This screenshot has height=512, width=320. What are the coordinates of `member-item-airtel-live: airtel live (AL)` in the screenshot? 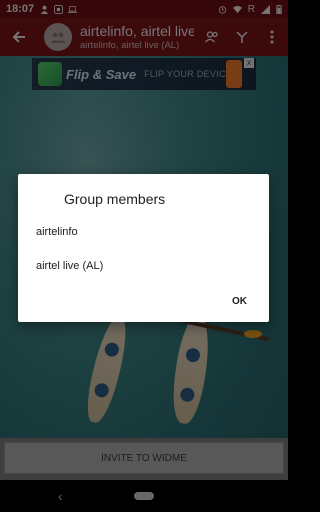 It's located at (69, 266).